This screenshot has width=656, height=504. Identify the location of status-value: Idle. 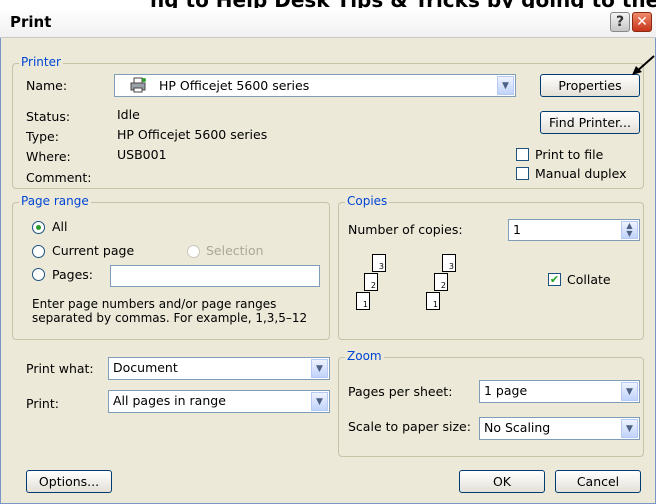
(128, 114).